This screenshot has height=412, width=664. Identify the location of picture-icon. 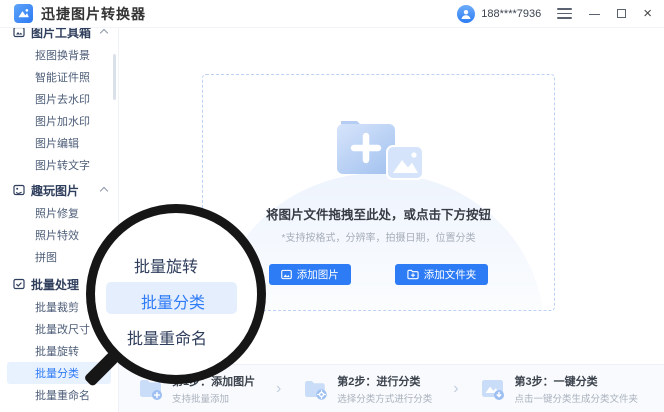
(286, 274).